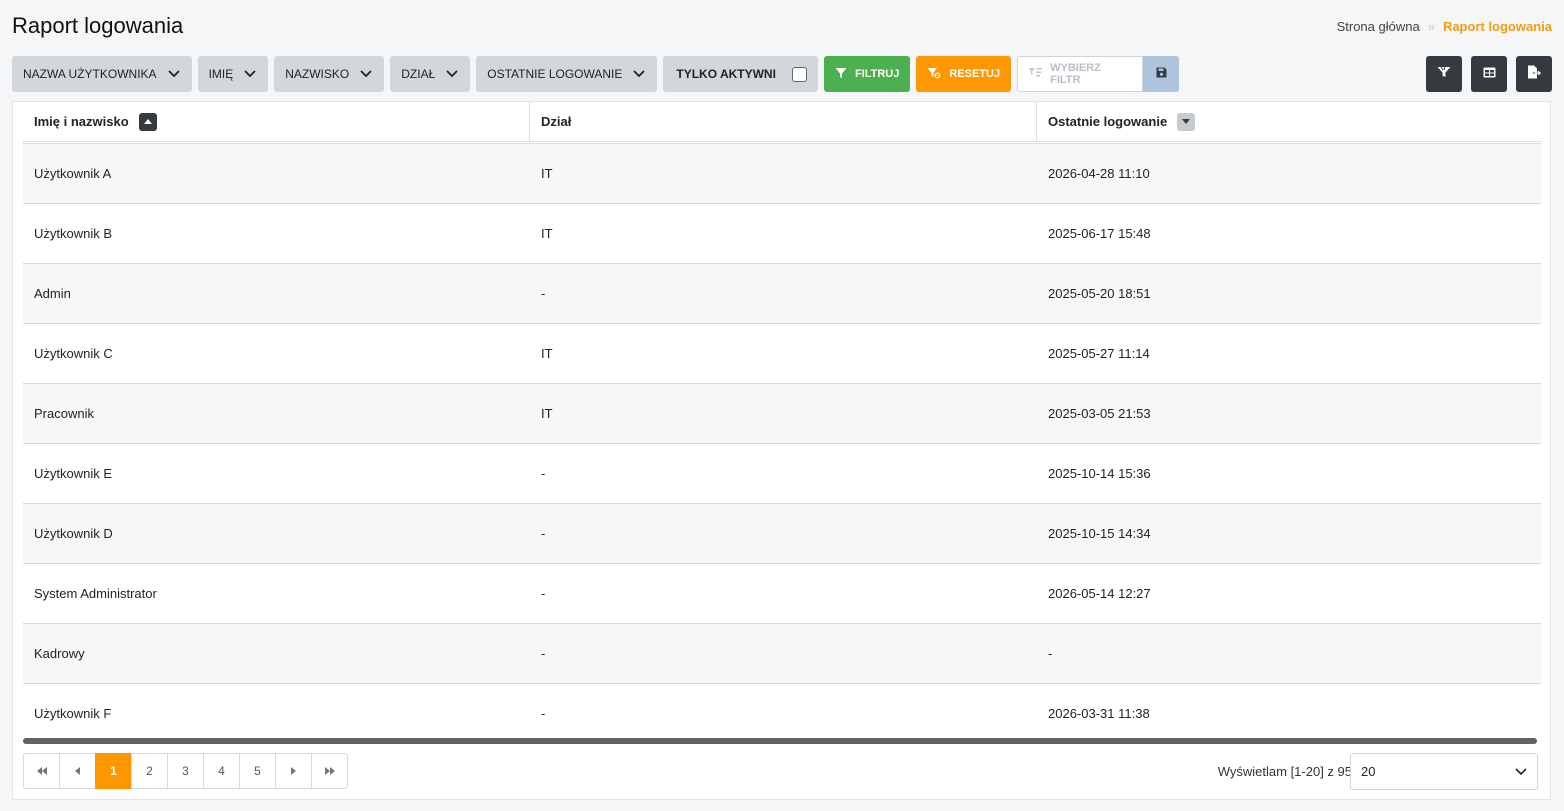 This screenshot has height=811, width=1564. I want to click on table-header: Imię i nazwisko Dział Ostatnie logowanie, so click(782, 123).